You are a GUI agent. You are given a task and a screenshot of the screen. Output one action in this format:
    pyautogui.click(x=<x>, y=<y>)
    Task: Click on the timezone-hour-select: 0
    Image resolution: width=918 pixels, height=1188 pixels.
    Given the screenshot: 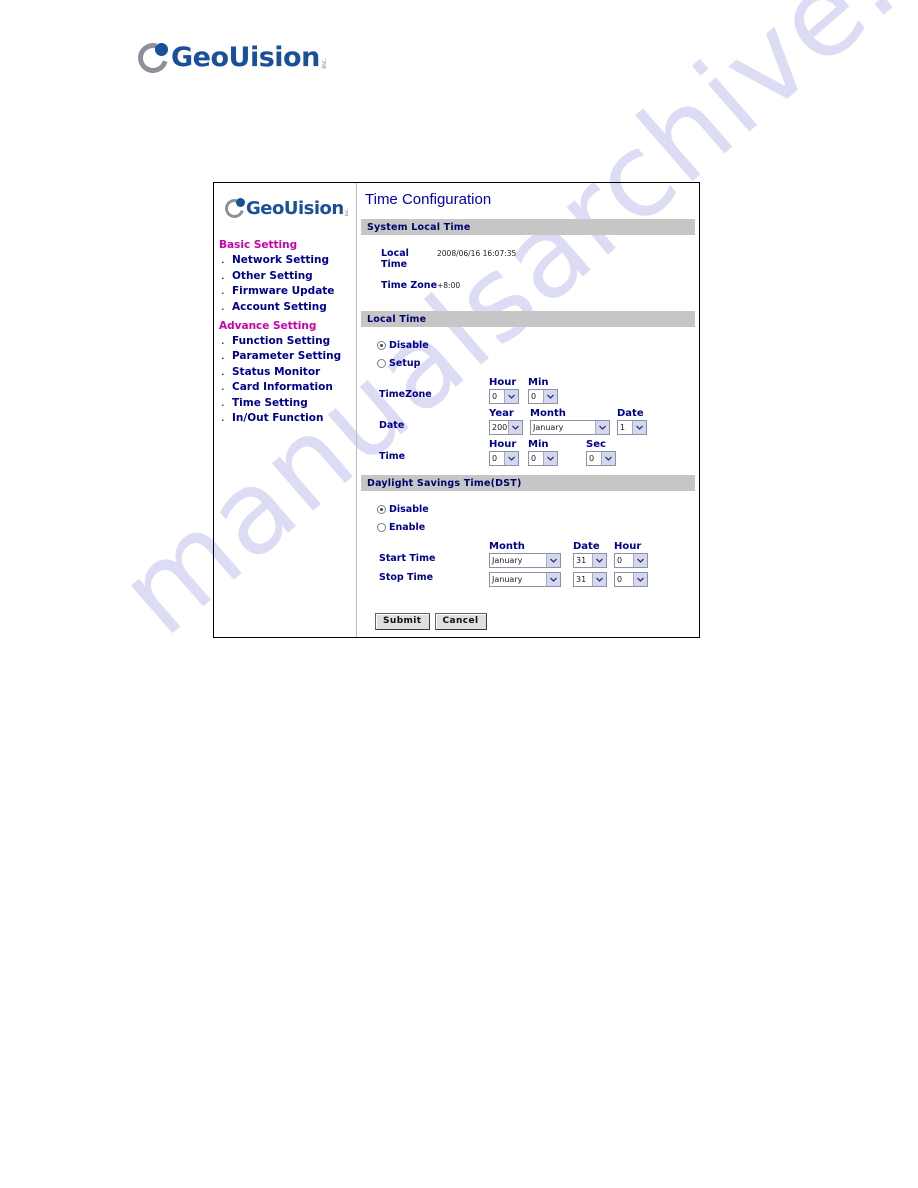 What is the action you would take?
    pyautogui.click(x=504, y=396)
    